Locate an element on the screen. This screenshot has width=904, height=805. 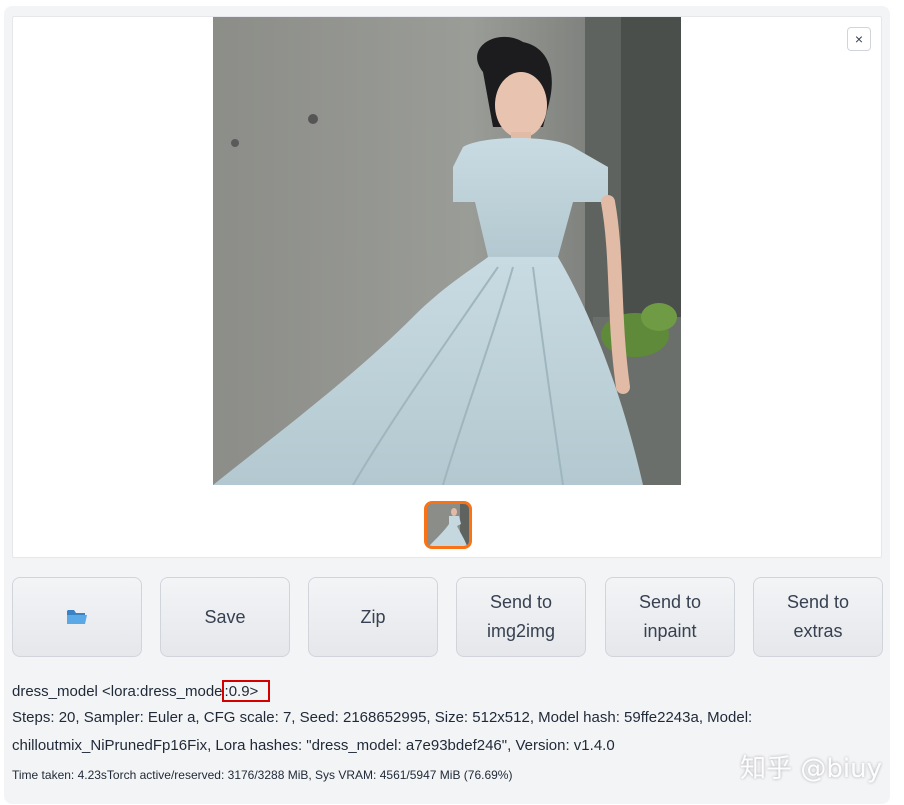
send-to-extras-label-line1: Send to is located at coordinates (818, 602).